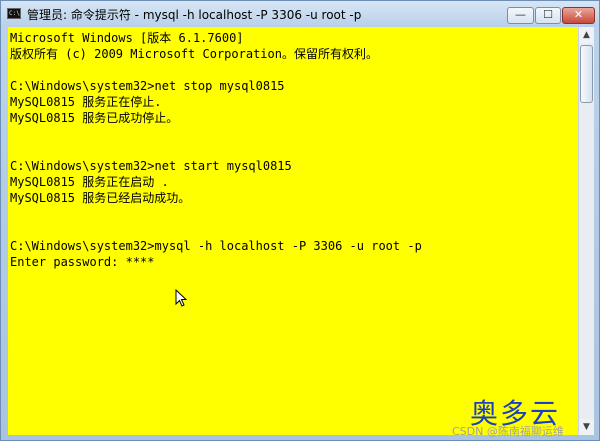 The height and width of the screenshot is (441, 600). What do you see at coordinates (586, 427) in the screenshot?
I see `scroll-down-arrow-icon: ▼` at bounding box center [586, 427].